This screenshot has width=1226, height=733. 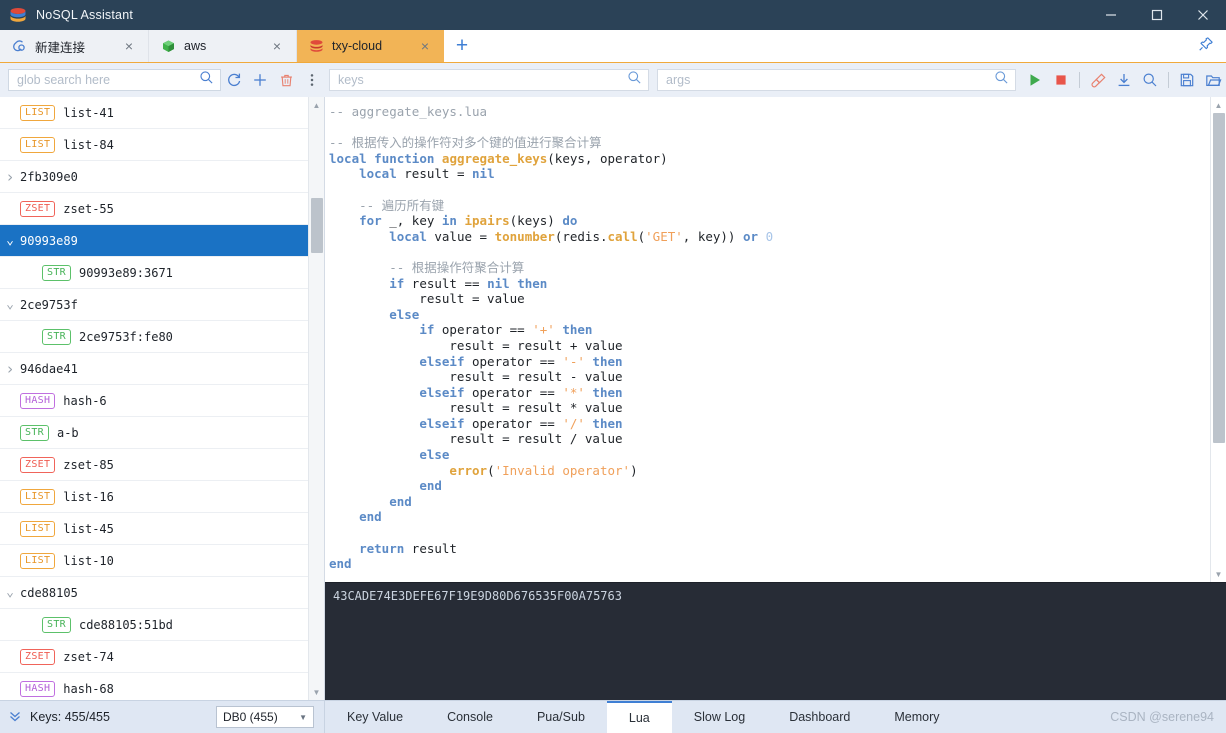 What do you see at coordinates (88, 528) in the screenshot?
I see `key-name: list-45` at bounding box center [88, 528].